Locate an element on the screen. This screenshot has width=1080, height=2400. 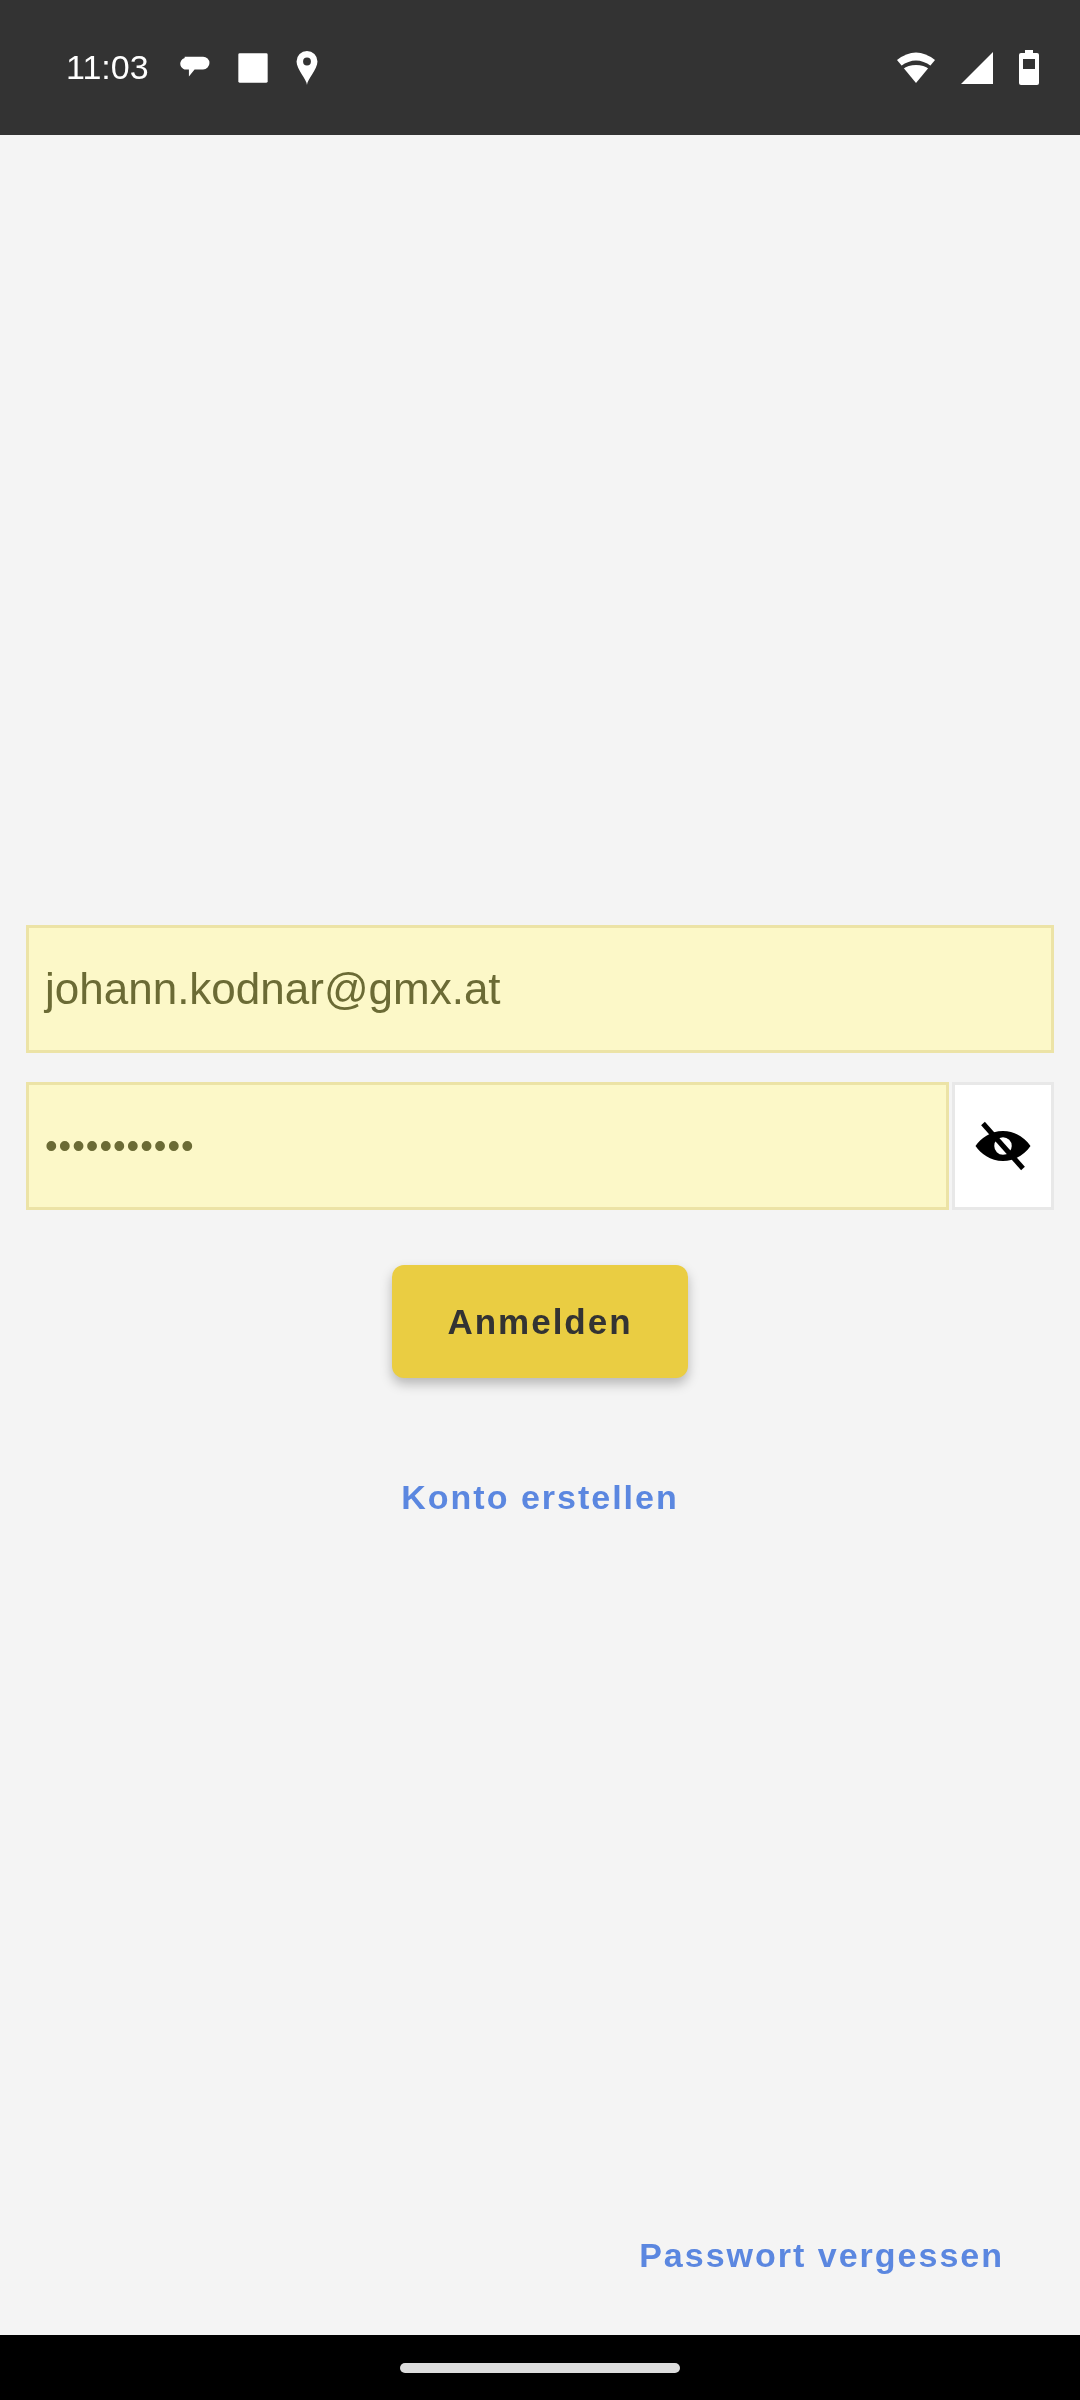
status-time: 11:03 is located at coordinates (107, 67).